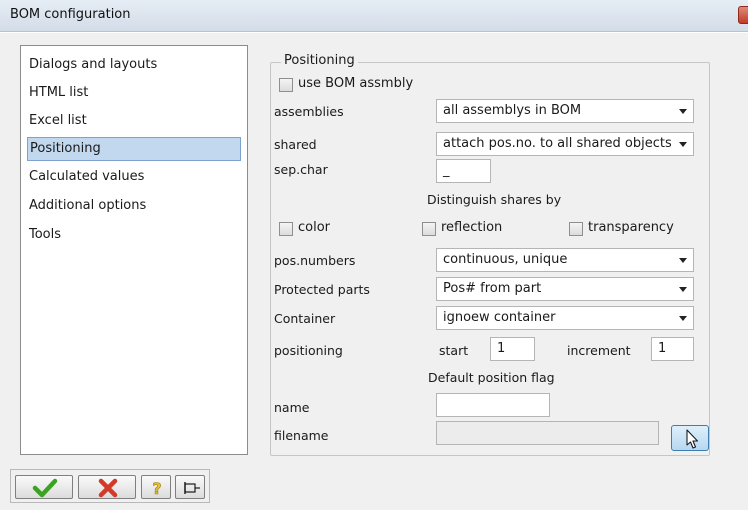  What do you see at coordinates (65, 148) in the screenshot?
I see `nav-item-label: Positioning` at bounding box center [65, 148].